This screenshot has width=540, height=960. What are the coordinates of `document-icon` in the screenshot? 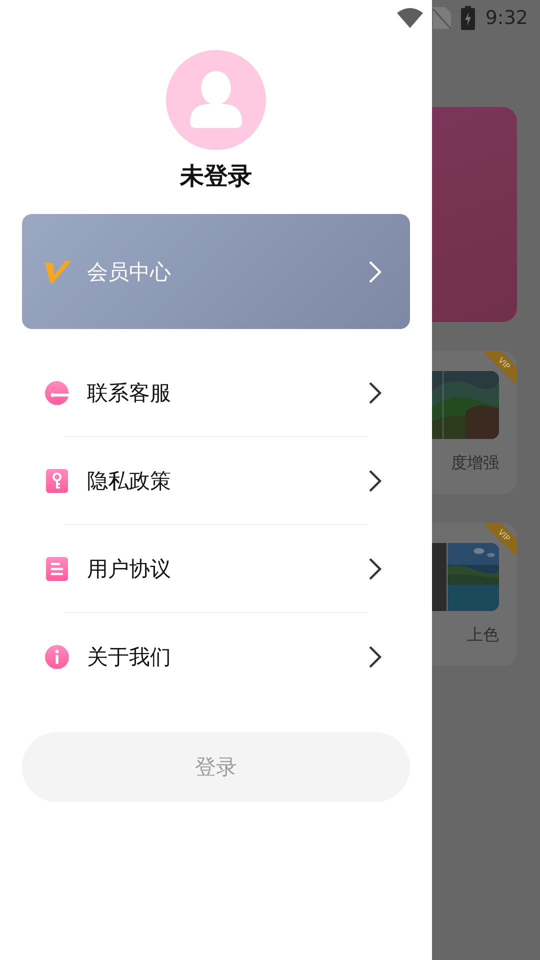 It's located at (57, 568).